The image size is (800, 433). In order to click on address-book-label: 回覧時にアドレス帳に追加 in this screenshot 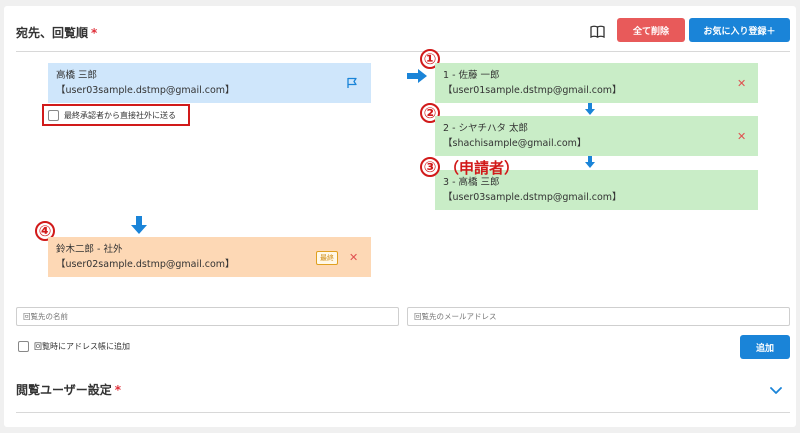, I will do `click(82, 346)`.